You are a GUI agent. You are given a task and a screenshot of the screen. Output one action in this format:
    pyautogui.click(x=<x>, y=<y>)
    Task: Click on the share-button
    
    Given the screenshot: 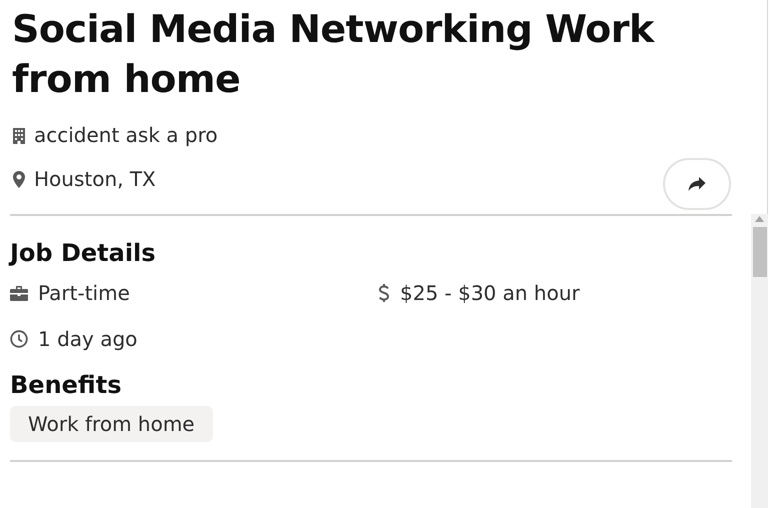 What is the action you would take?
    pyautogui.click(x=697, y=184)
    